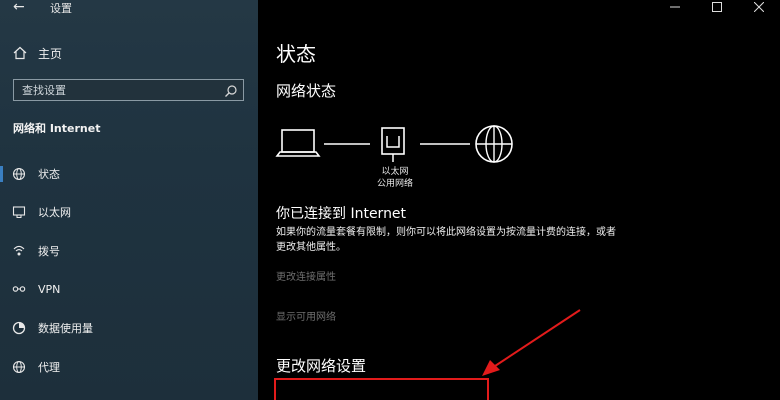 The width and height of the screenshot is (780, 400). Describe the element at coordinates (57, 128) in the screenshot. I see `section-title: 网络和 Internet` at that location.